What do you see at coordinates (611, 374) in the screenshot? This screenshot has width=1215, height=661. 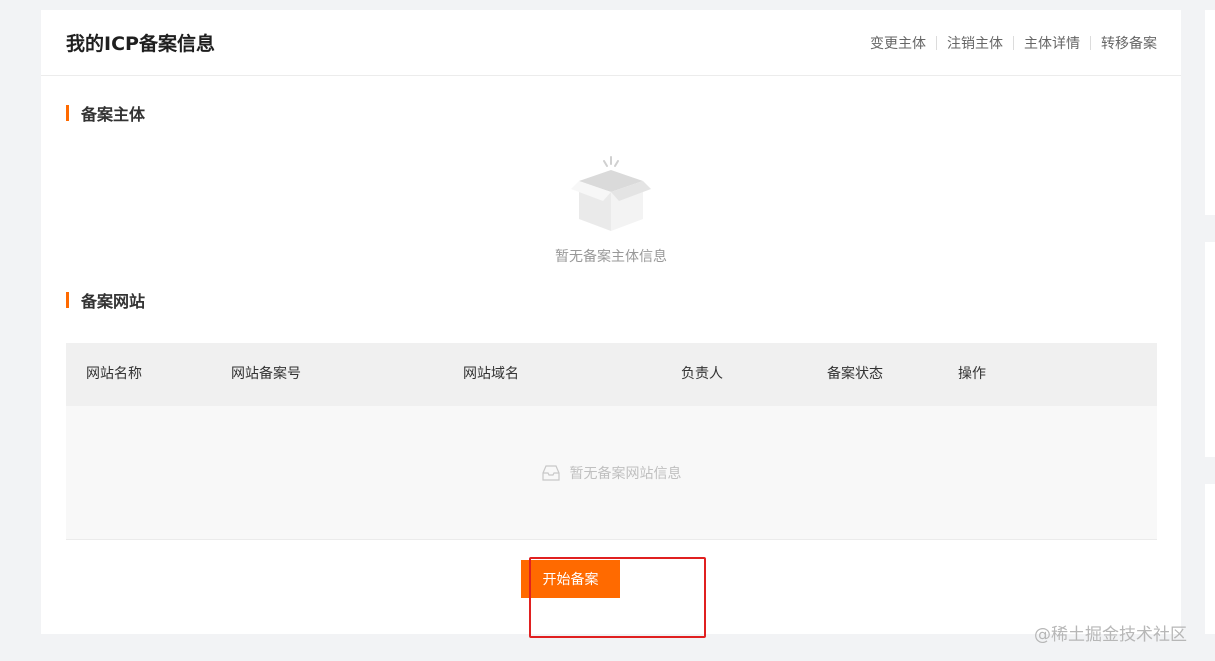 I see `table-header: 网站名称 网站备案号 网站域名 负责人 备案状态 操作` at bounding box center [611, 374].